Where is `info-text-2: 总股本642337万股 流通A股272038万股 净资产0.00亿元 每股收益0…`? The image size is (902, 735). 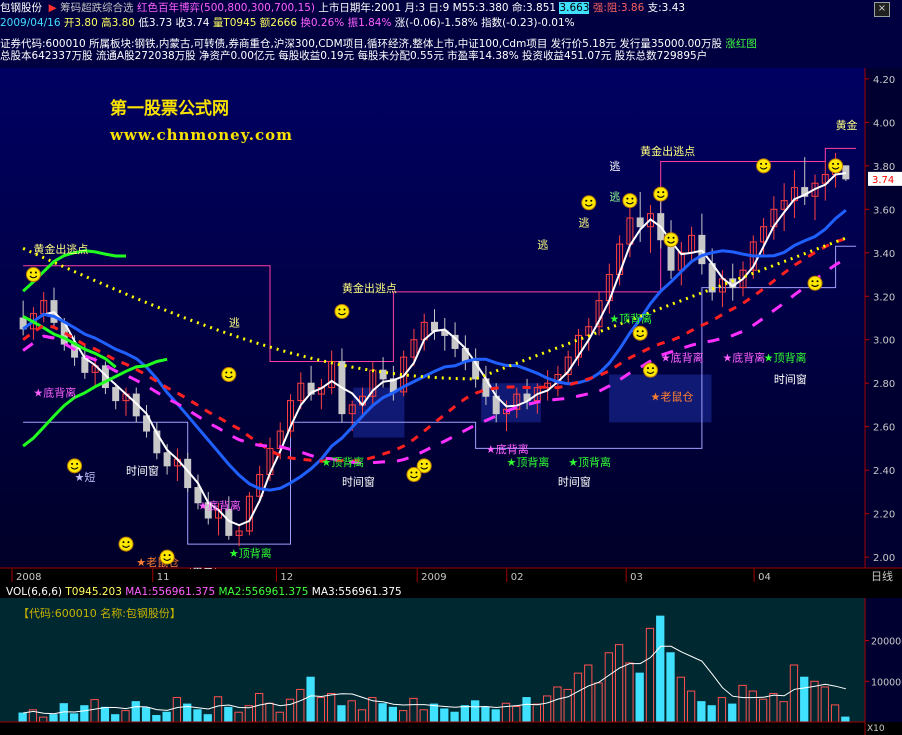 info-text-2: 总股本642337万股 流通A股272038万股 净资产0.00亿元 每股收益0… is located at coordinates (354, 56).